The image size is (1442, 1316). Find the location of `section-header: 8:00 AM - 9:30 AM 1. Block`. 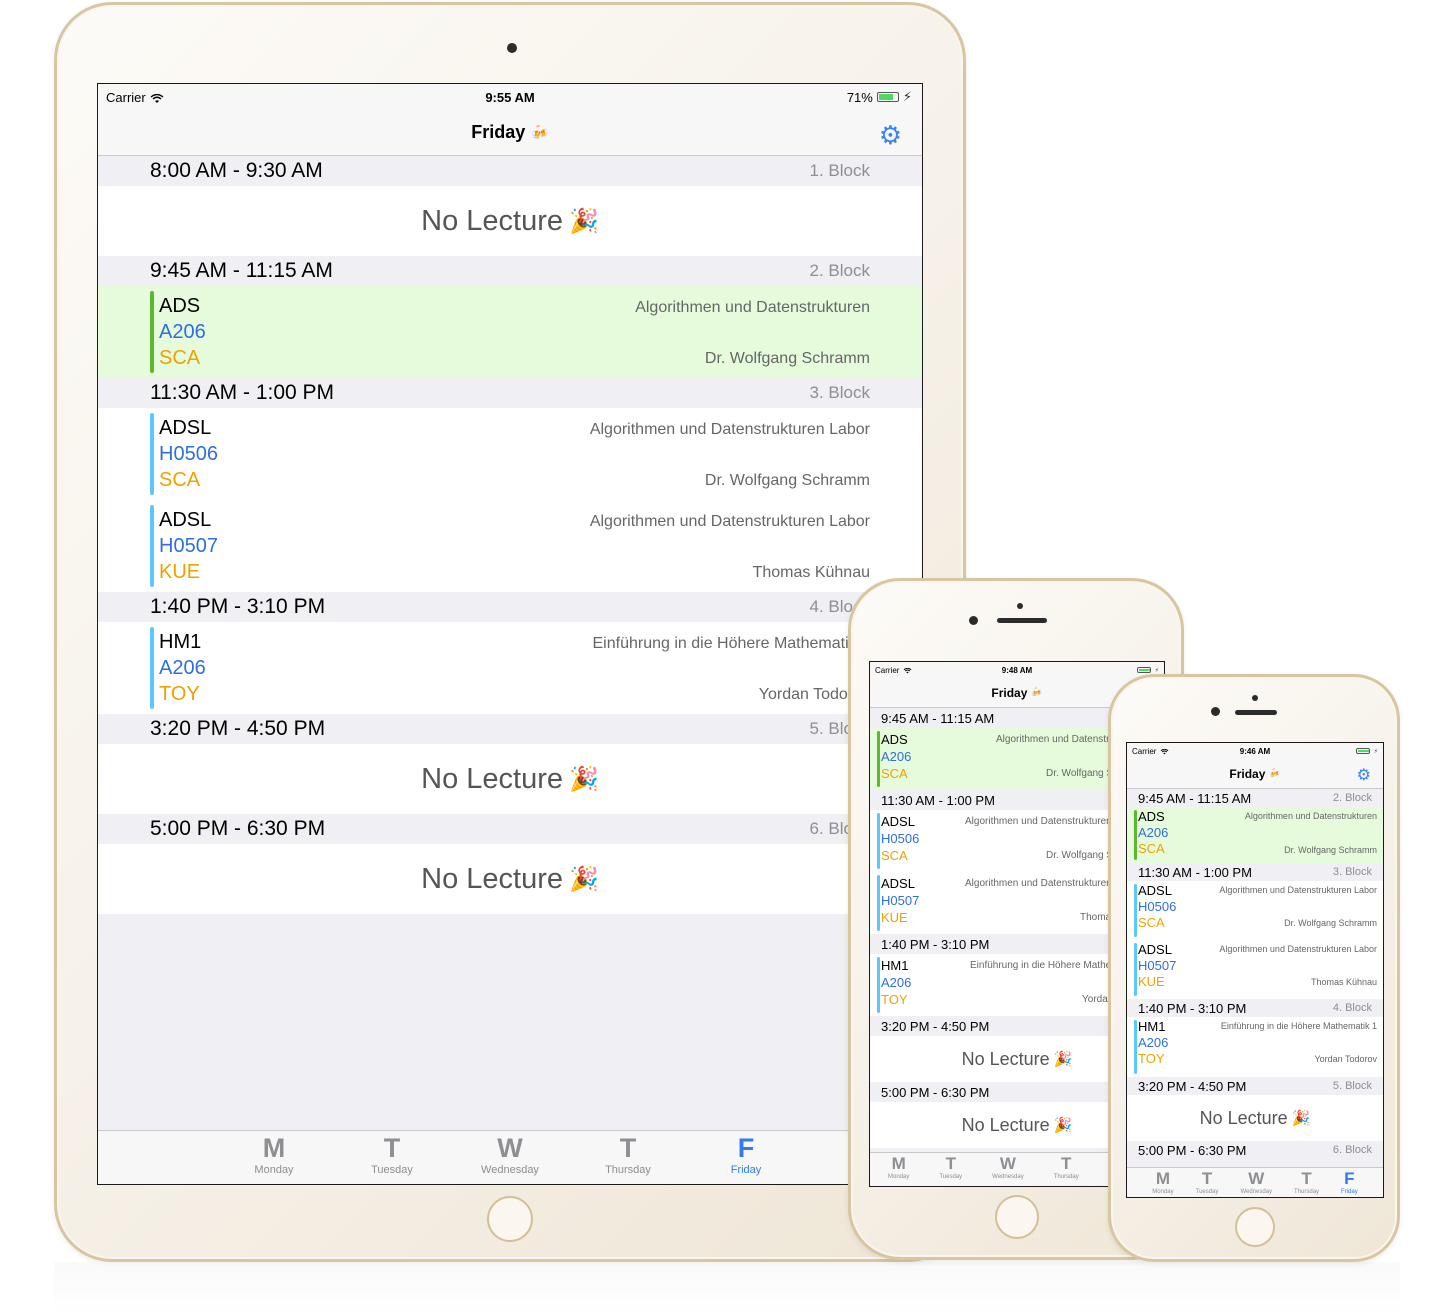

section-header: 8:00 AM - 9:30 AM 1. Block is located at coordinates (510, 171).